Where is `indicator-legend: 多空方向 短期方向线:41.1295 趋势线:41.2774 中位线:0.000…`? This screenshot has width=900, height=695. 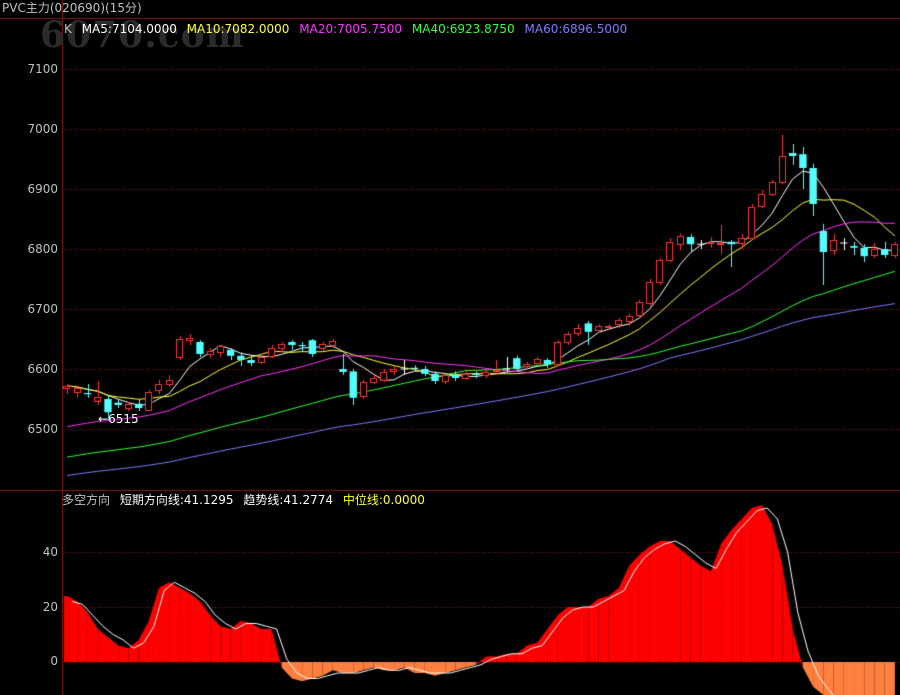 indicator-legend: 多空方向 短期方向线:41.1295 趋势线:41.2774 中位线:0.000… is located at coordinates (243, 500).